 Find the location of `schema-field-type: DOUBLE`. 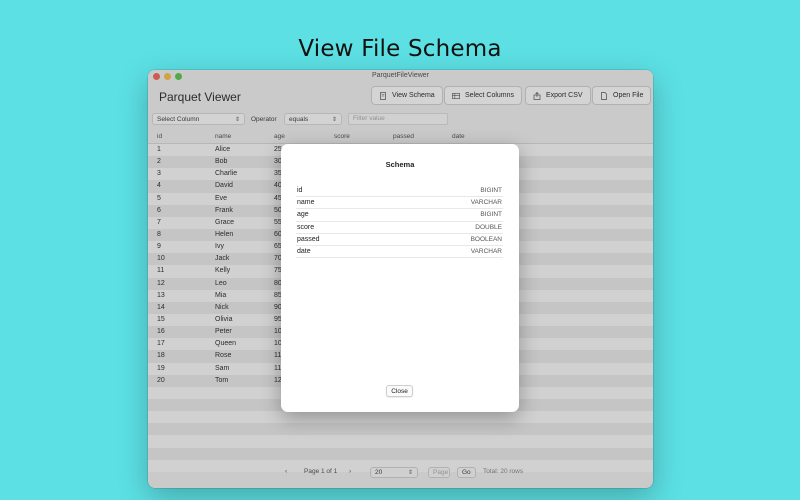

schema-field-type: DOUBLE is located at coordinates (488, 227).